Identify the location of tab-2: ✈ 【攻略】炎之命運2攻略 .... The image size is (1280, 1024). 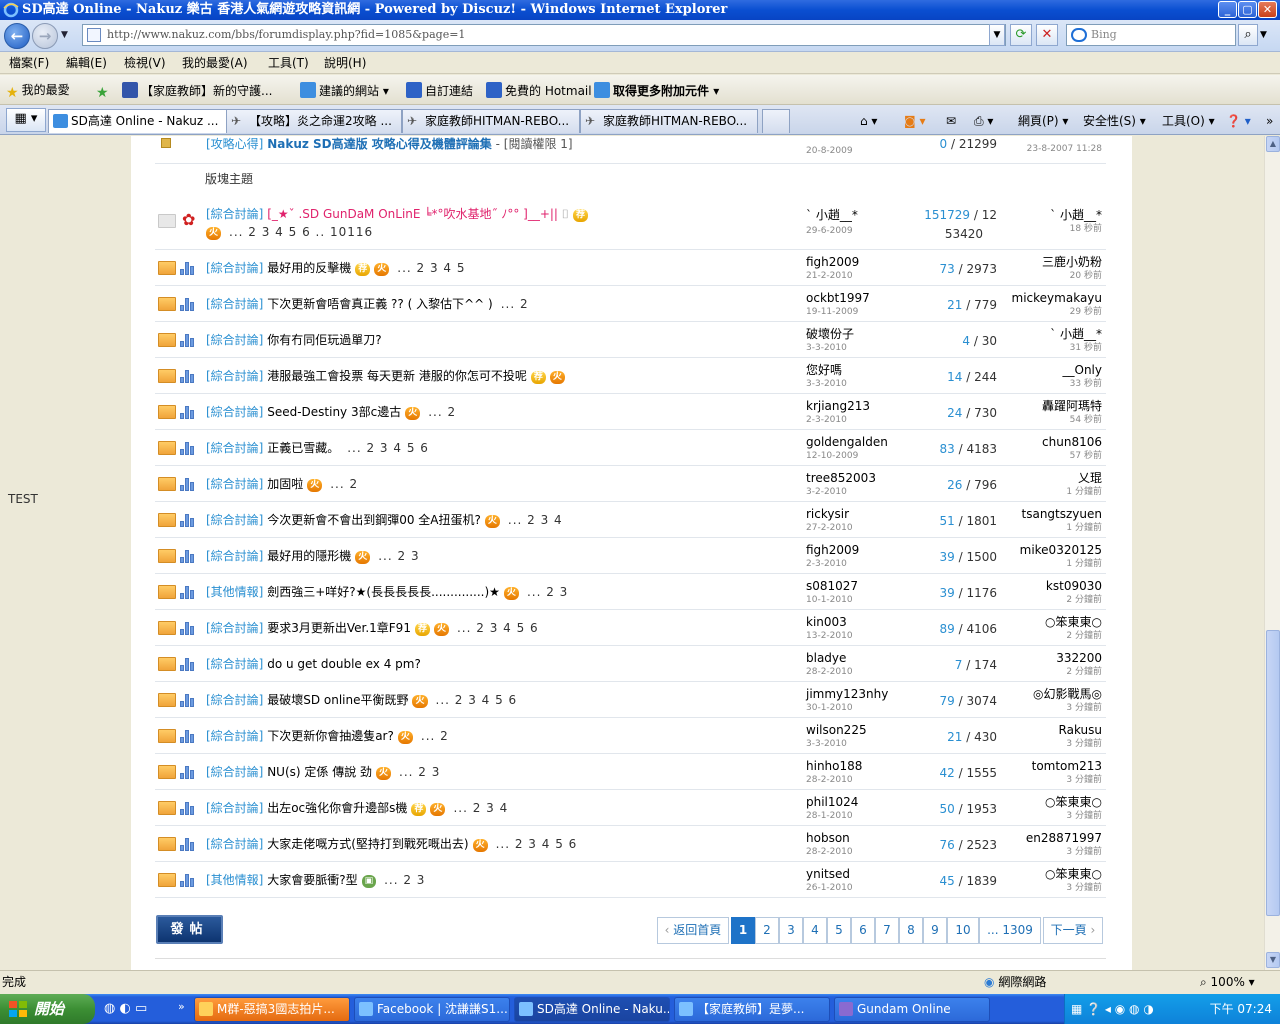
(314, 121).